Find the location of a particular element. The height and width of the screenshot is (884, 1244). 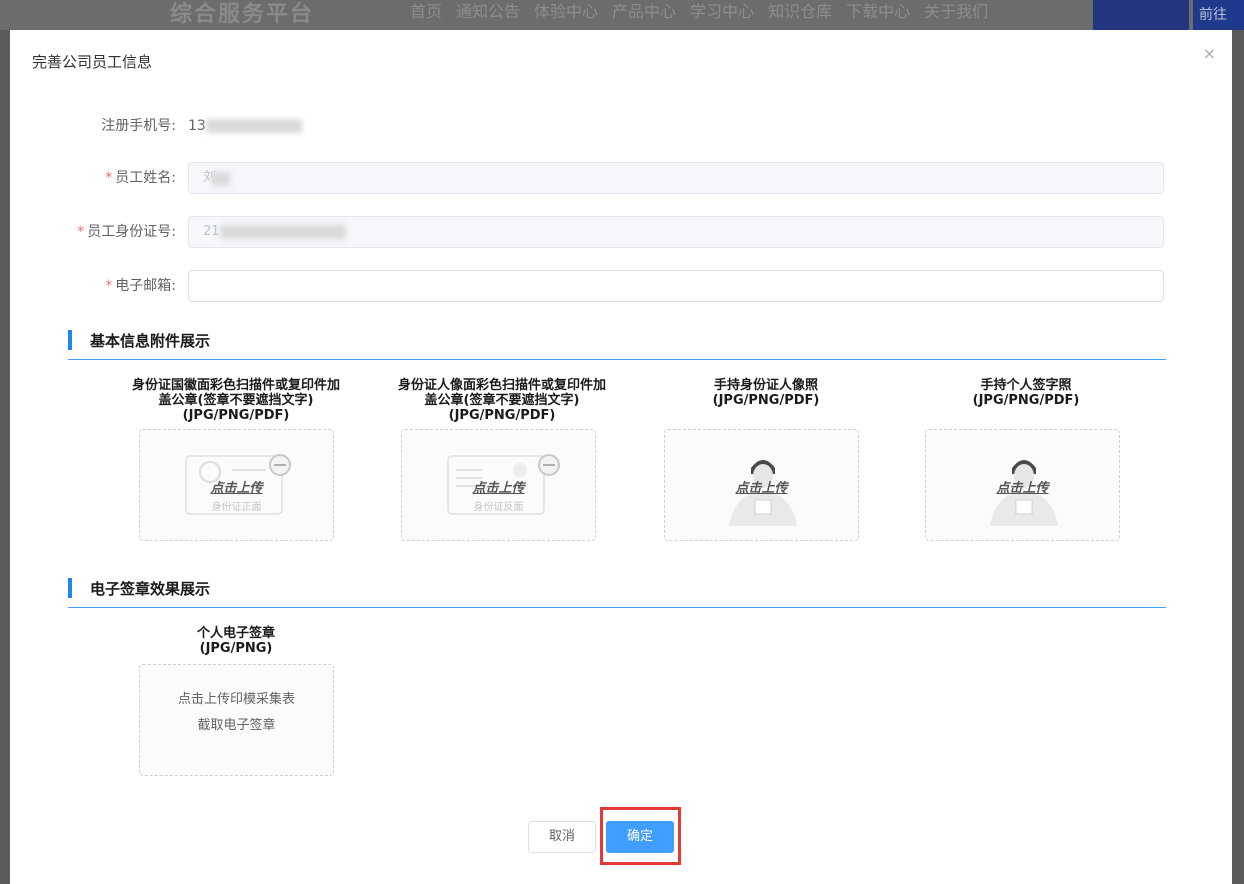

attachments-section-title: 基本信息附件展示 is located at coordinates (150, 341).